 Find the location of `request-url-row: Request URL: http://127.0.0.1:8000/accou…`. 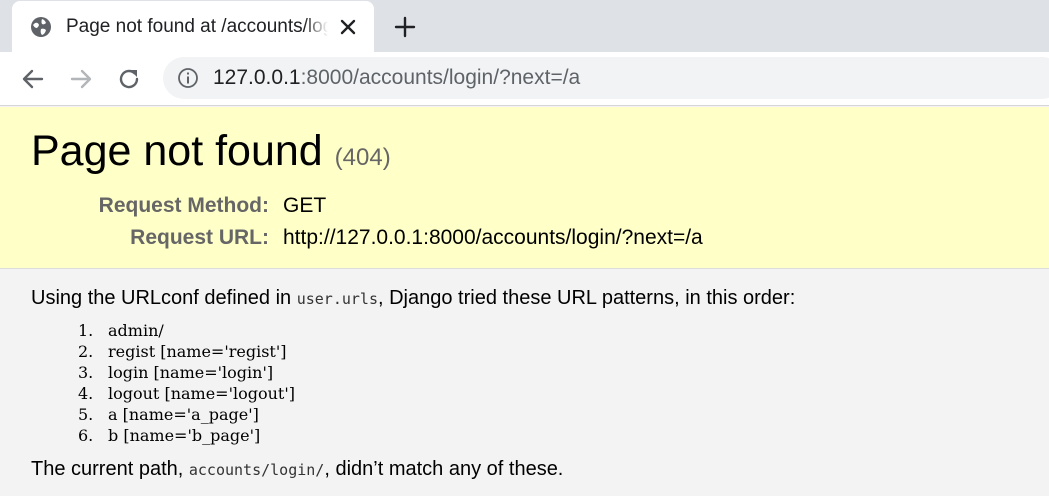

request-url-row: Request URL: http://127.0.0.1:8000/accou… is located at coordinates (400, 238).